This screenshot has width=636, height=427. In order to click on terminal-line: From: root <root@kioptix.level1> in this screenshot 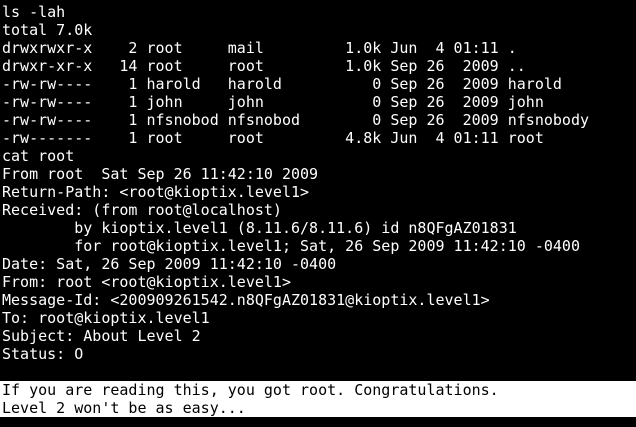, I will do `click(146, 282)`.